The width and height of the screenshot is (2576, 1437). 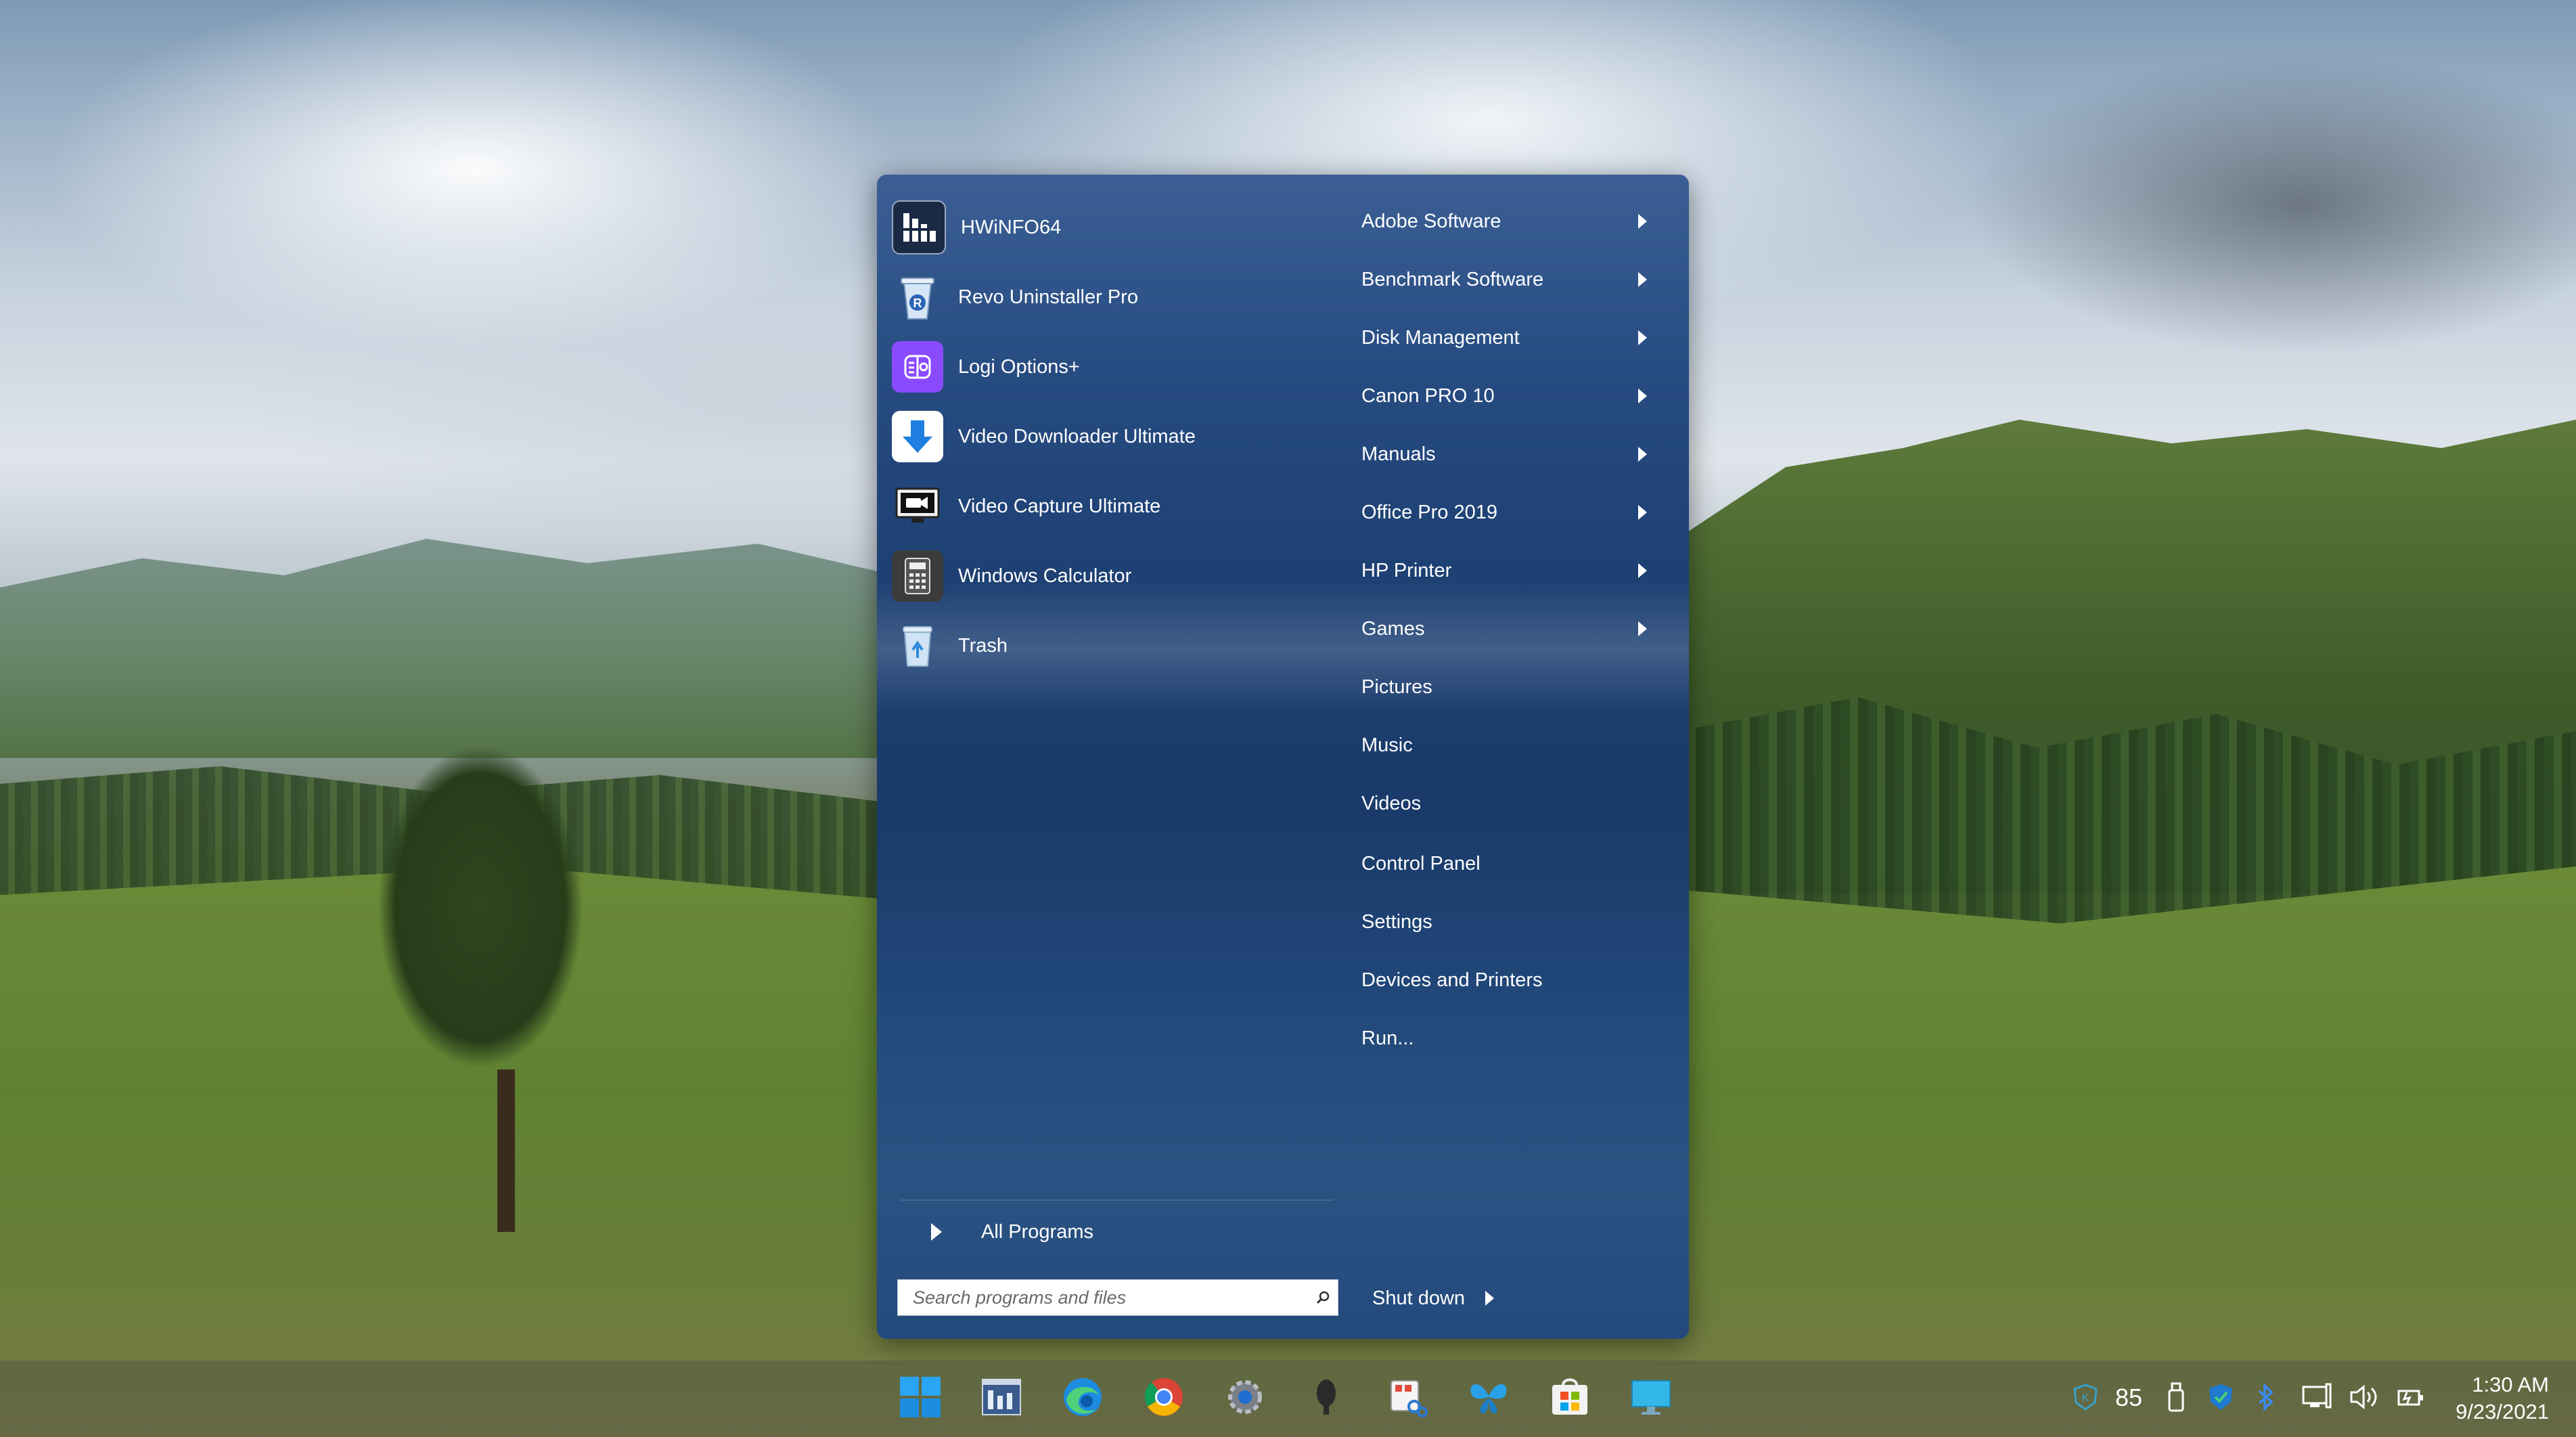 I want to click on program-label: Windows Calculator, so click(x=1045, y=576).